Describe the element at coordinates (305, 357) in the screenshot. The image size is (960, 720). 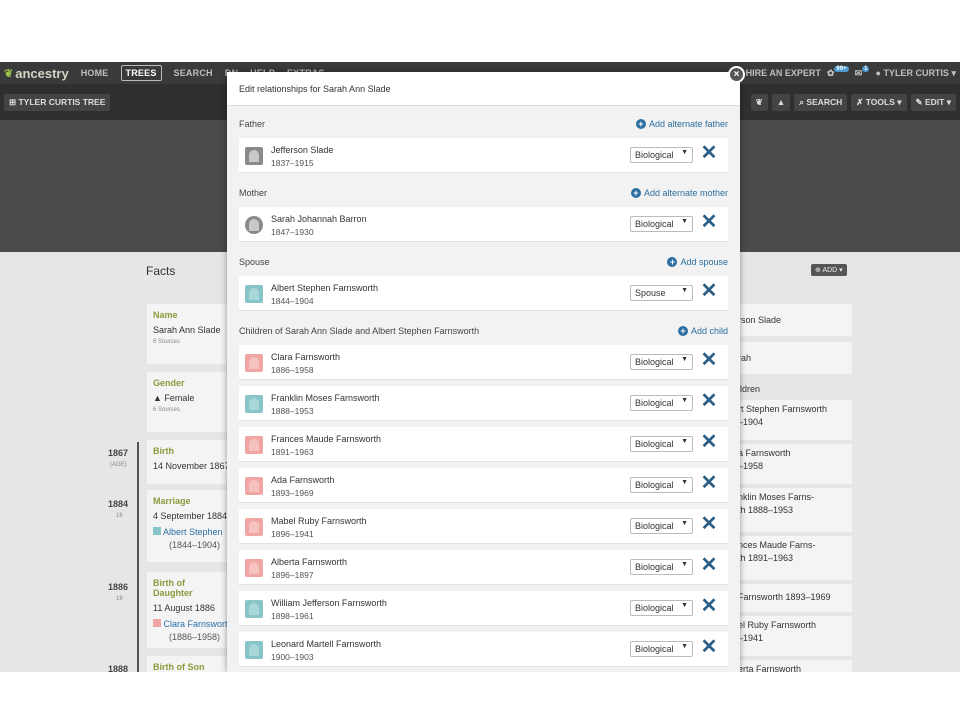
I see `person-name: Clara Farnsworth` at that location.